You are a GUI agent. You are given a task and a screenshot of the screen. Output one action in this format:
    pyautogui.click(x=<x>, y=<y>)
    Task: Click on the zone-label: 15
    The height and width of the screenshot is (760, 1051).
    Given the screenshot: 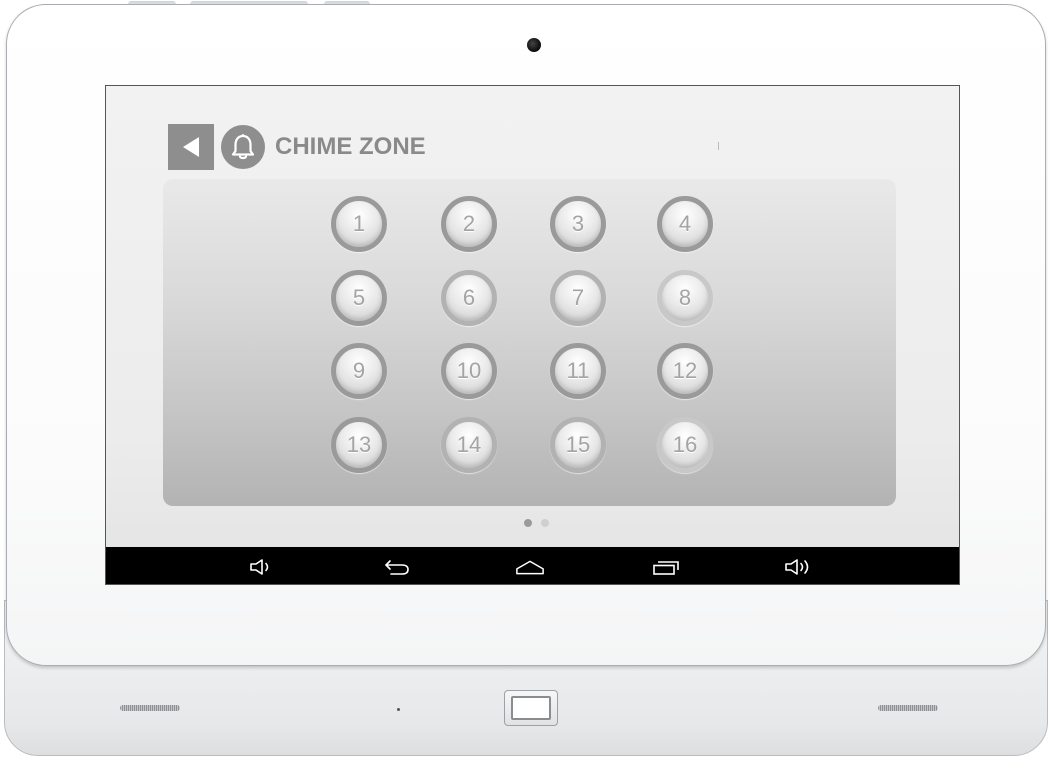 What is the action you would take?
    pyautogui.click(x=578, y=444)
    